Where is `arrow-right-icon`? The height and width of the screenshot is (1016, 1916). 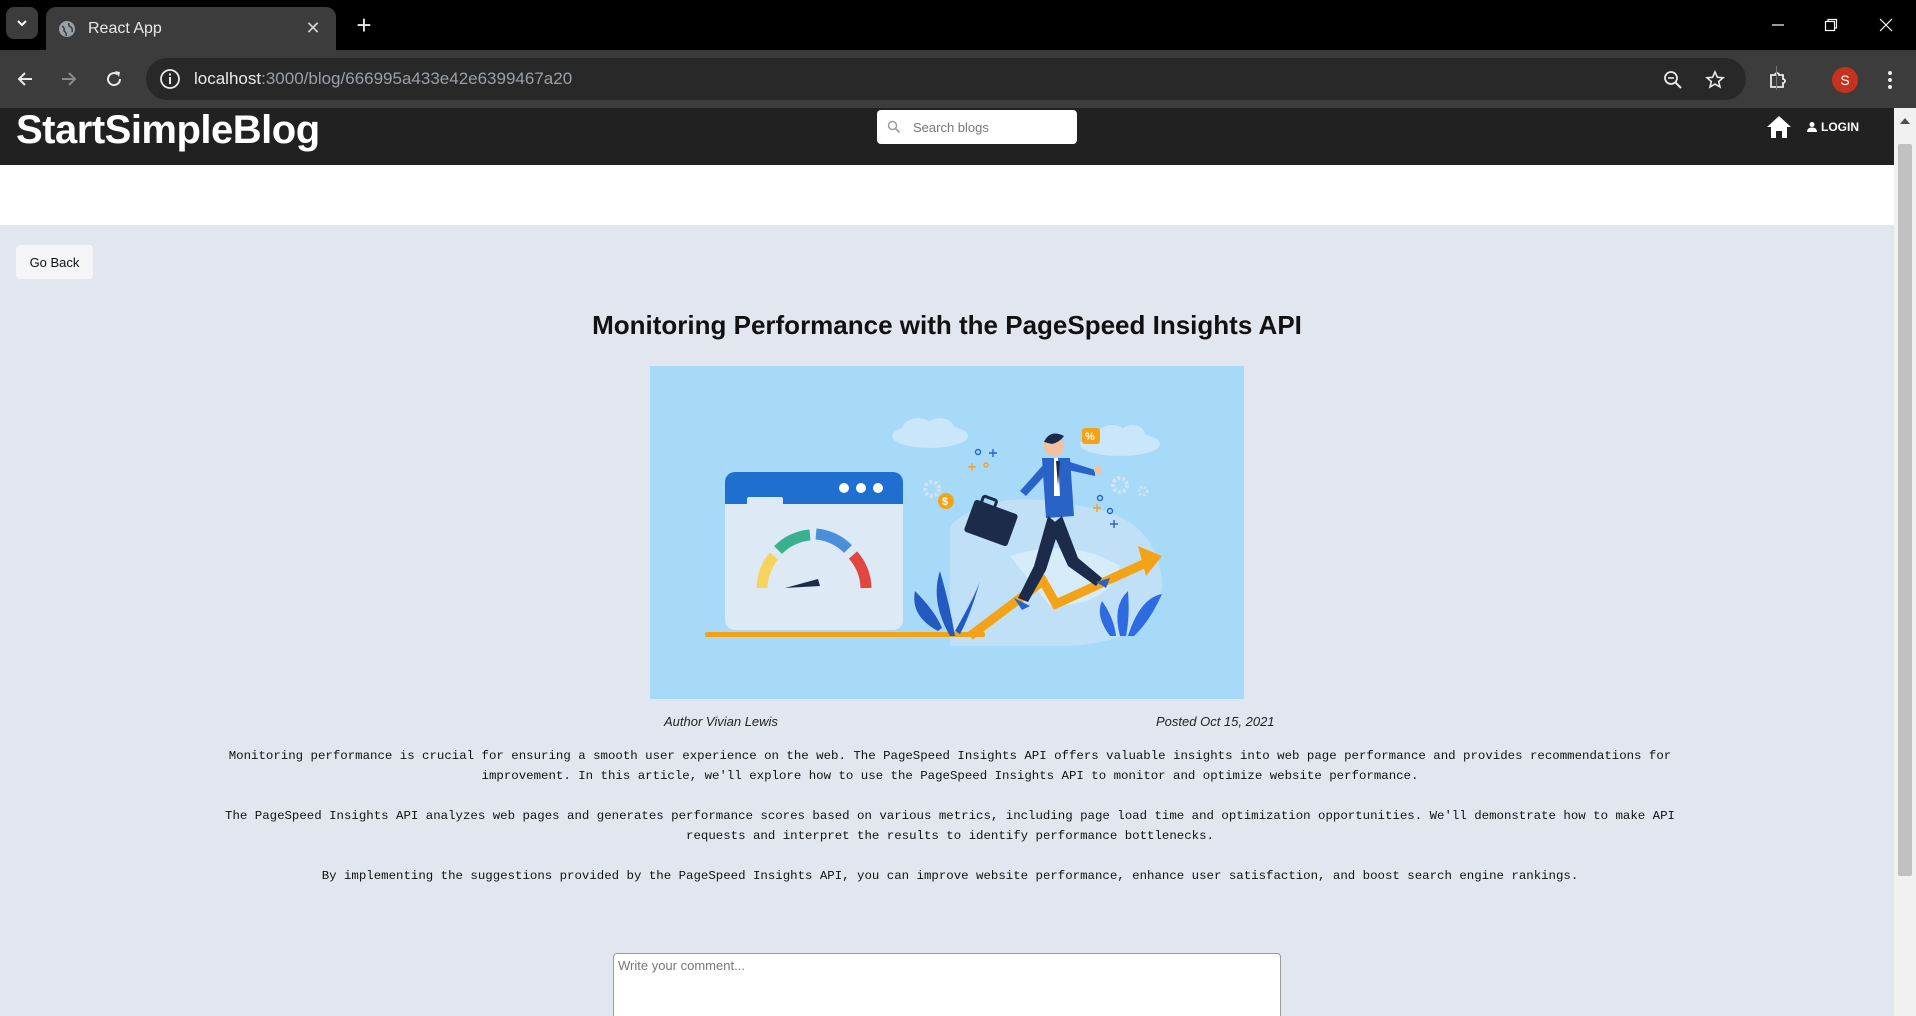
arrow-right-icon is located at coordinates (69, 79).